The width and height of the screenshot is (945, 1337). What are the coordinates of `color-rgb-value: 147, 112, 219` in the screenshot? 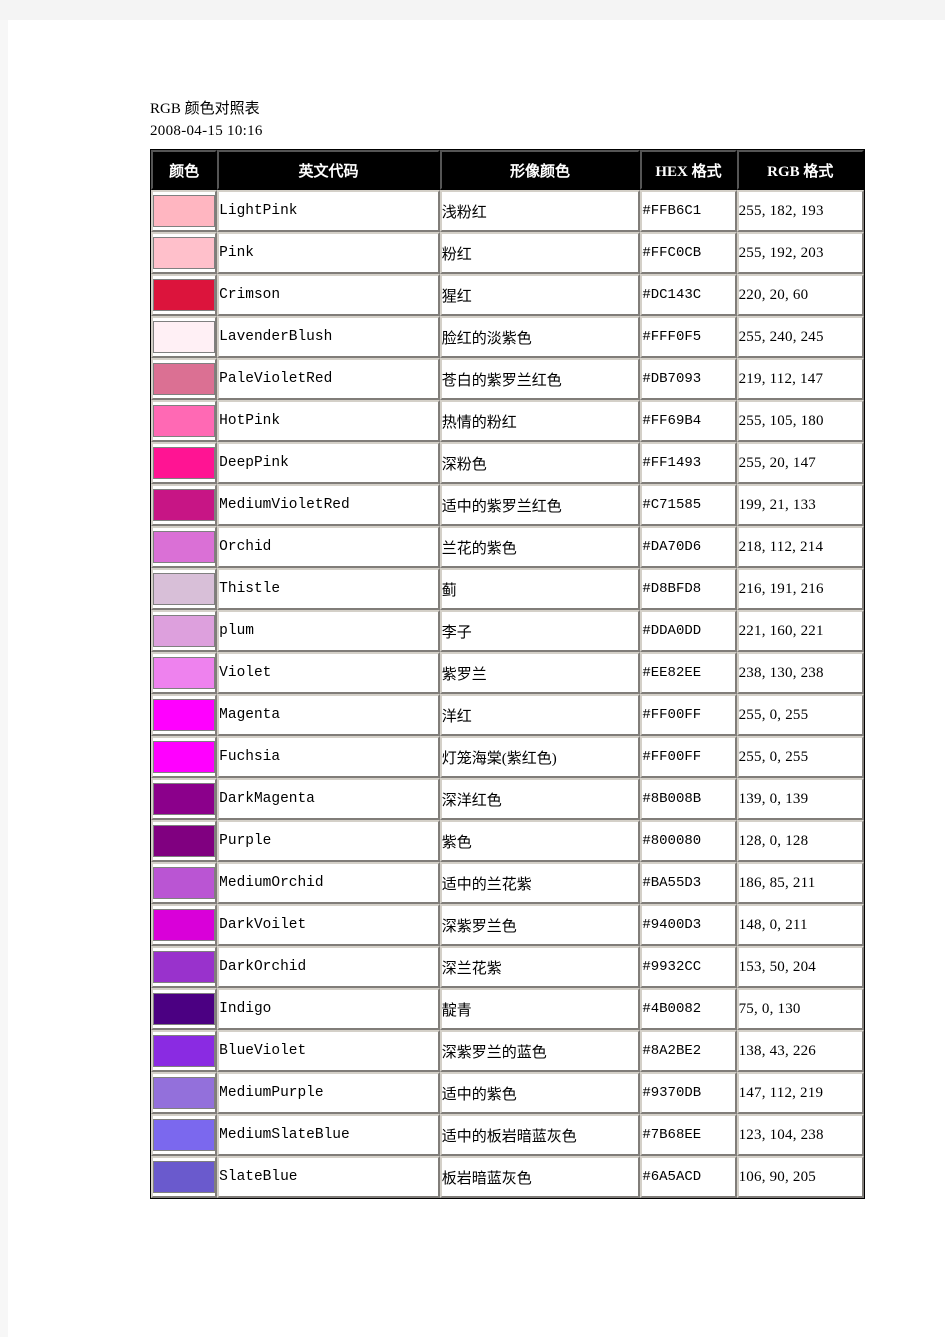 It's located at (800, 1093).